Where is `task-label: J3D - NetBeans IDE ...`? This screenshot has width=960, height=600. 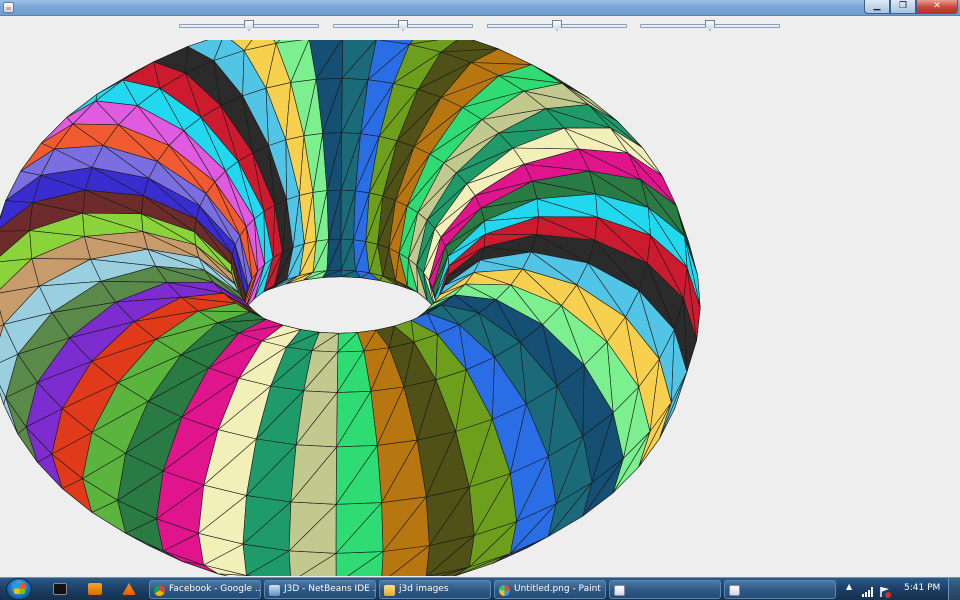 task-label: J3D - NetBeans IDE ... is located at coordinates (330, 589).